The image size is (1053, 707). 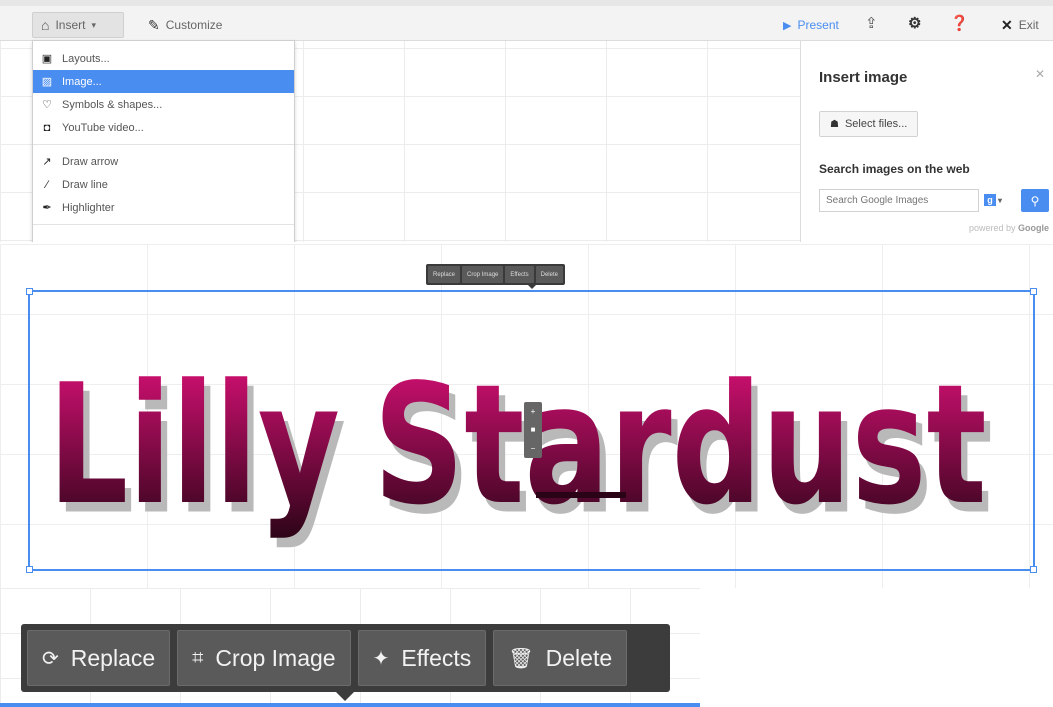 I want to click on crop-image-button: ⌗ Crop Image, so click(x=264, y=658).